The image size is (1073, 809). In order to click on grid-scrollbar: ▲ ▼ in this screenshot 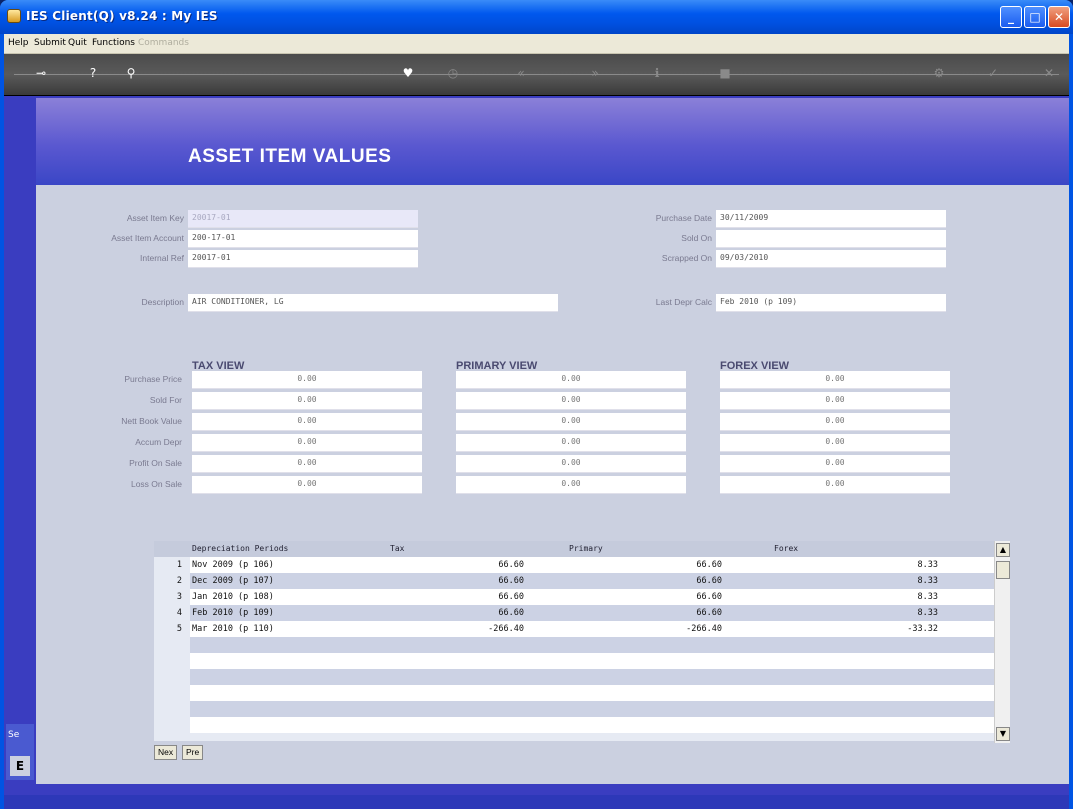, I will do `click(1002, 642)`.